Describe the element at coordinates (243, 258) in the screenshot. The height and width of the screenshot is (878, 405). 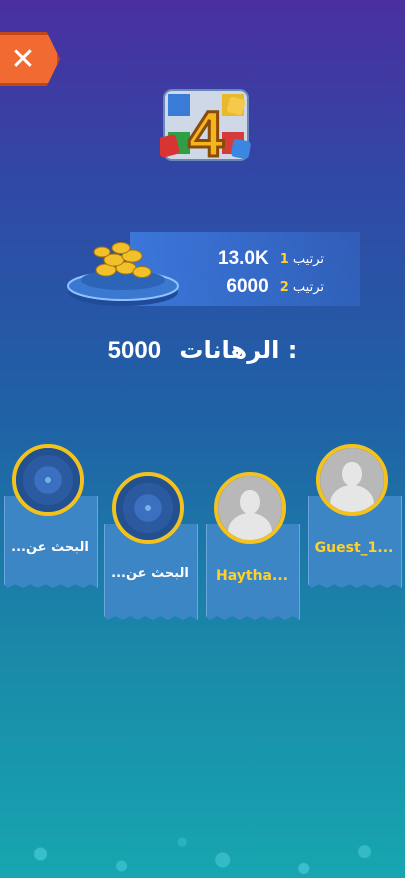
I see `rank-1-amount: 13.0K` at that location.